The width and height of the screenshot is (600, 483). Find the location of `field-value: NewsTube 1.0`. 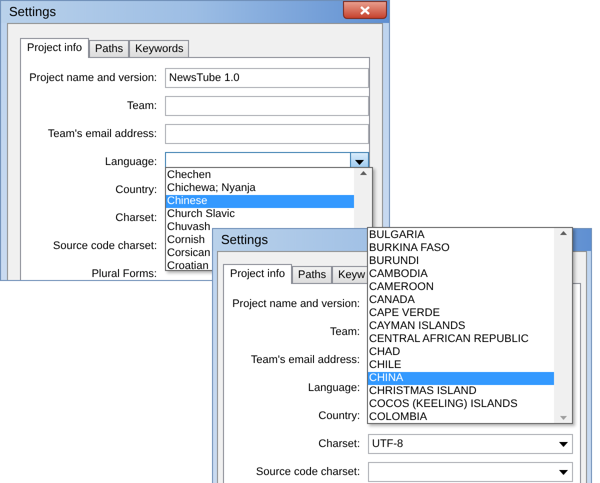

field-value: NewsTube 1.0 is located at coordinates (204, 78).